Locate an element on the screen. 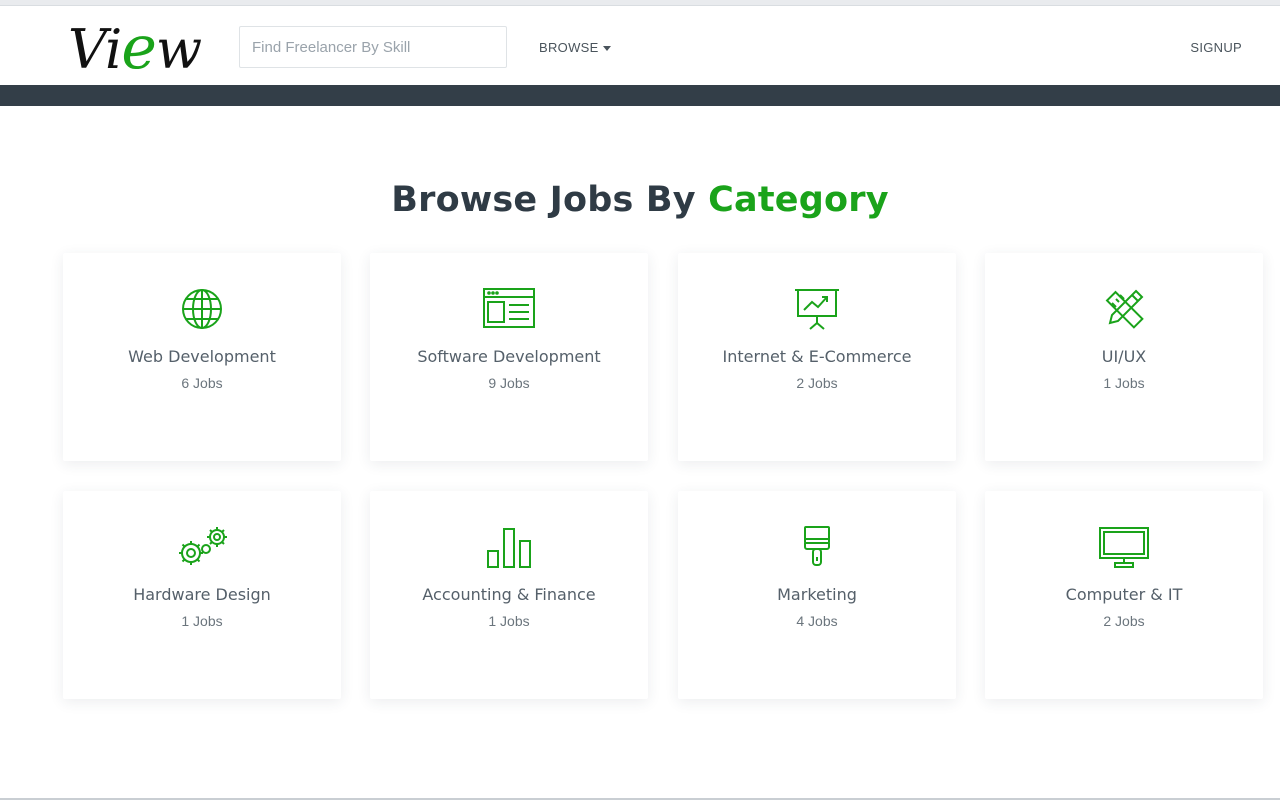 The width and height of the screenshot is (1280, 800). page-title: Browse Jobs By Category is located at coordinates (640, 200).